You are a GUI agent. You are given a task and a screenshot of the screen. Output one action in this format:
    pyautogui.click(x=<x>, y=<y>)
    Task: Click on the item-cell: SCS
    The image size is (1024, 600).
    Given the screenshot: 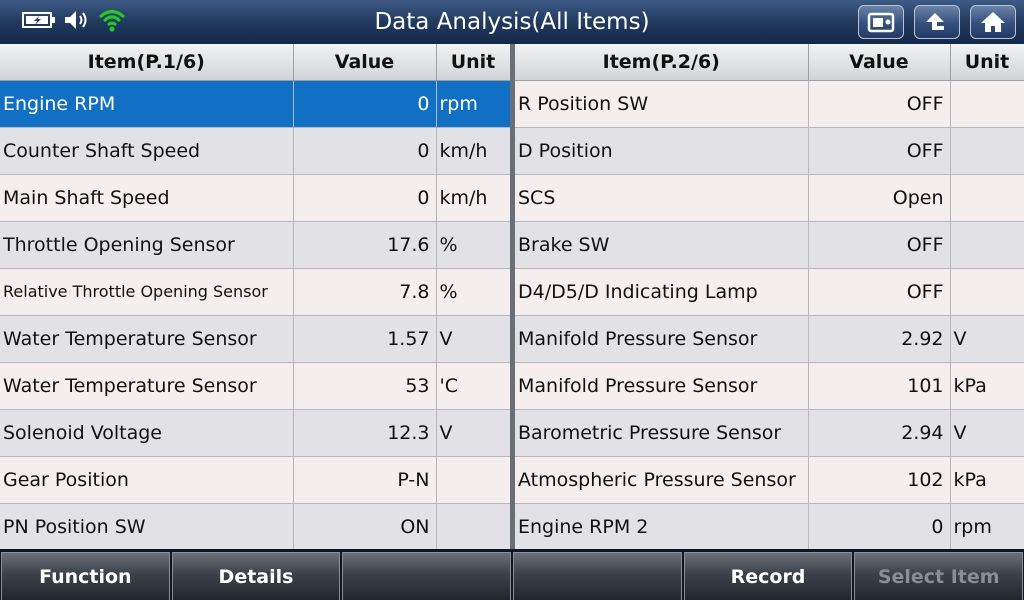 What is the action you would take?
    pyautogui.click(x=662, y=198)
    